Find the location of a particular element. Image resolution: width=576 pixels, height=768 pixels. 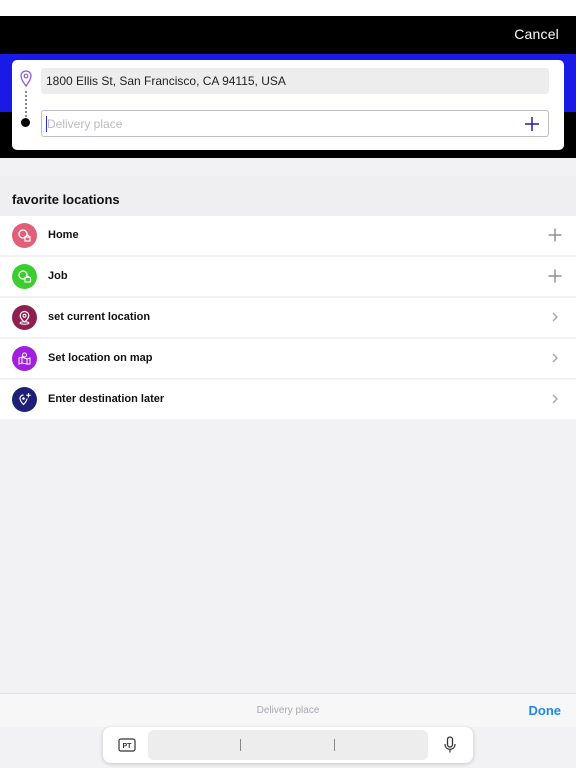

location-pin-icon is located at coordinates (24, 317).